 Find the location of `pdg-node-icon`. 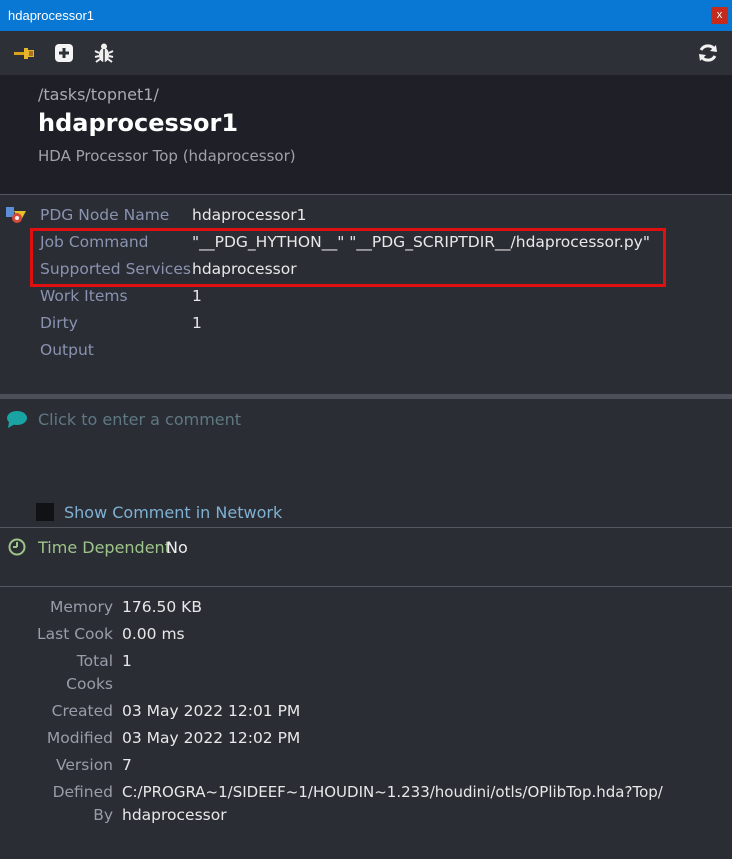

pdg-node-icon is located at coordinates (16, 215).